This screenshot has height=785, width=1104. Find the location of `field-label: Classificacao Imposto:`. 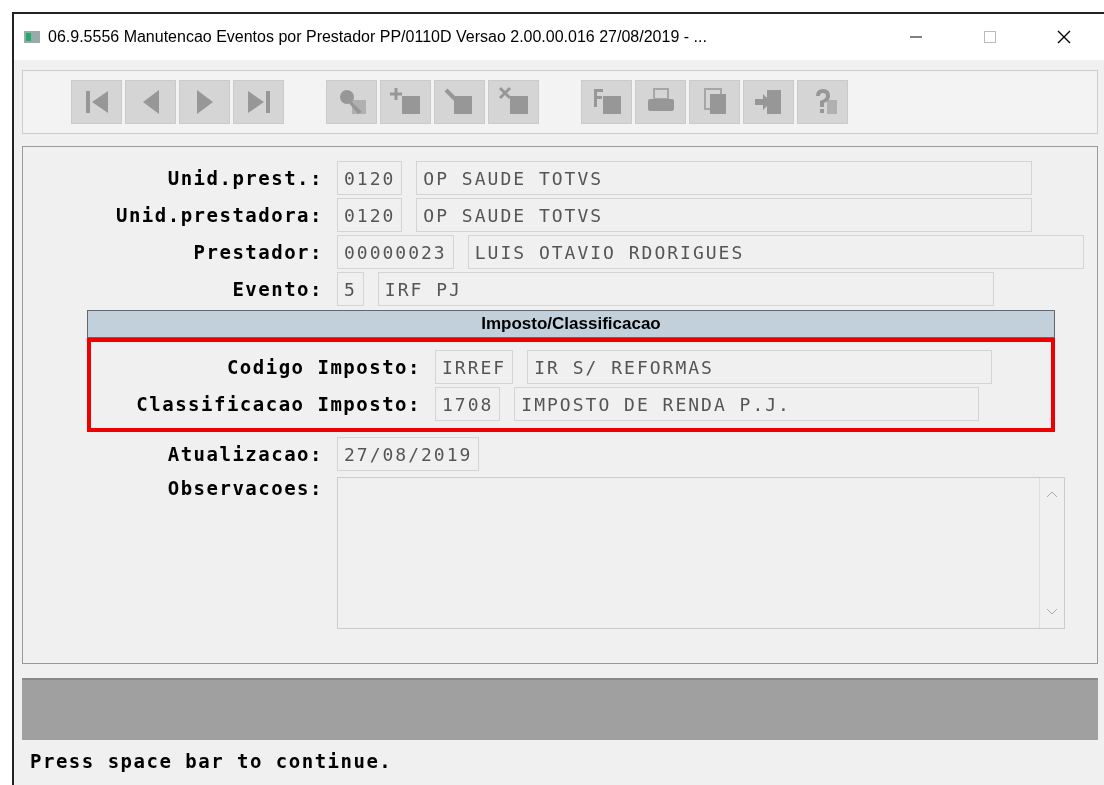

field-label: Classificacao Imposto: is located at coordinates (278, 404).